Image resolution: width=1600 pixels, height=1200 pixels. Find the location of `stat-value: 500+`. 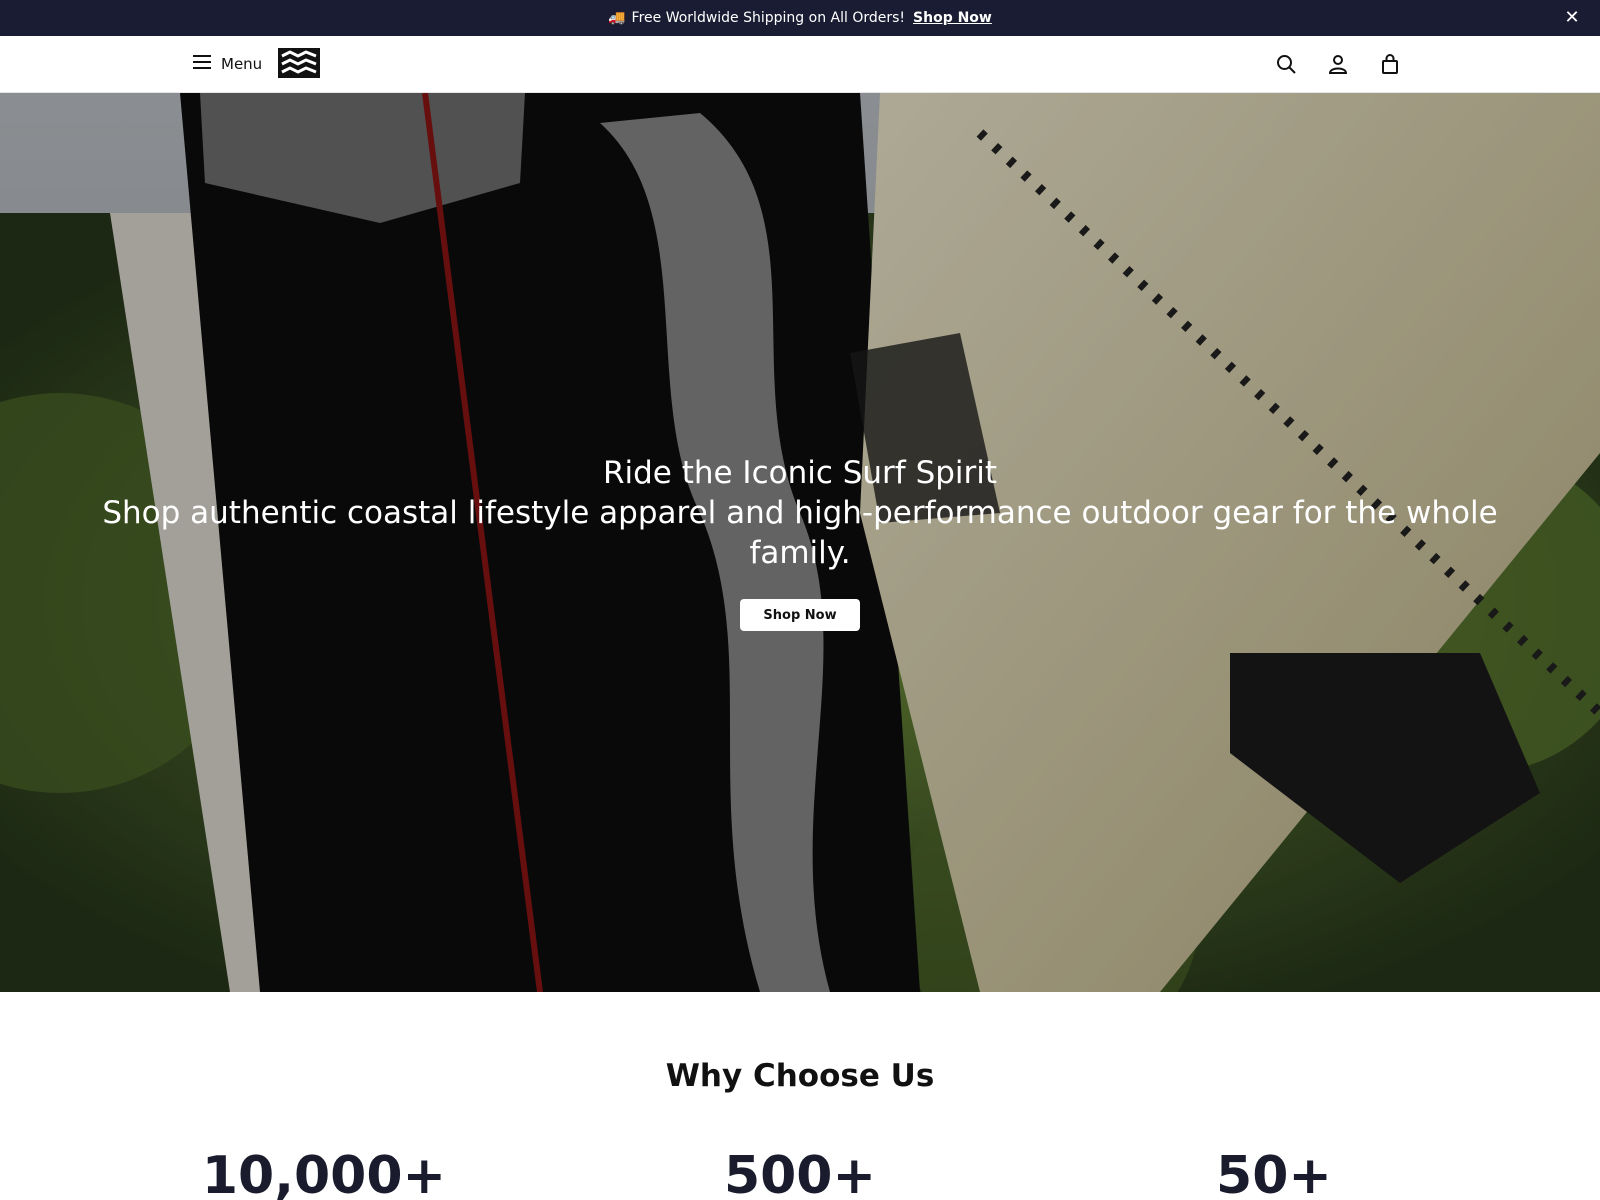

stat-value: 500+ is located at coordinates (800, 1173).